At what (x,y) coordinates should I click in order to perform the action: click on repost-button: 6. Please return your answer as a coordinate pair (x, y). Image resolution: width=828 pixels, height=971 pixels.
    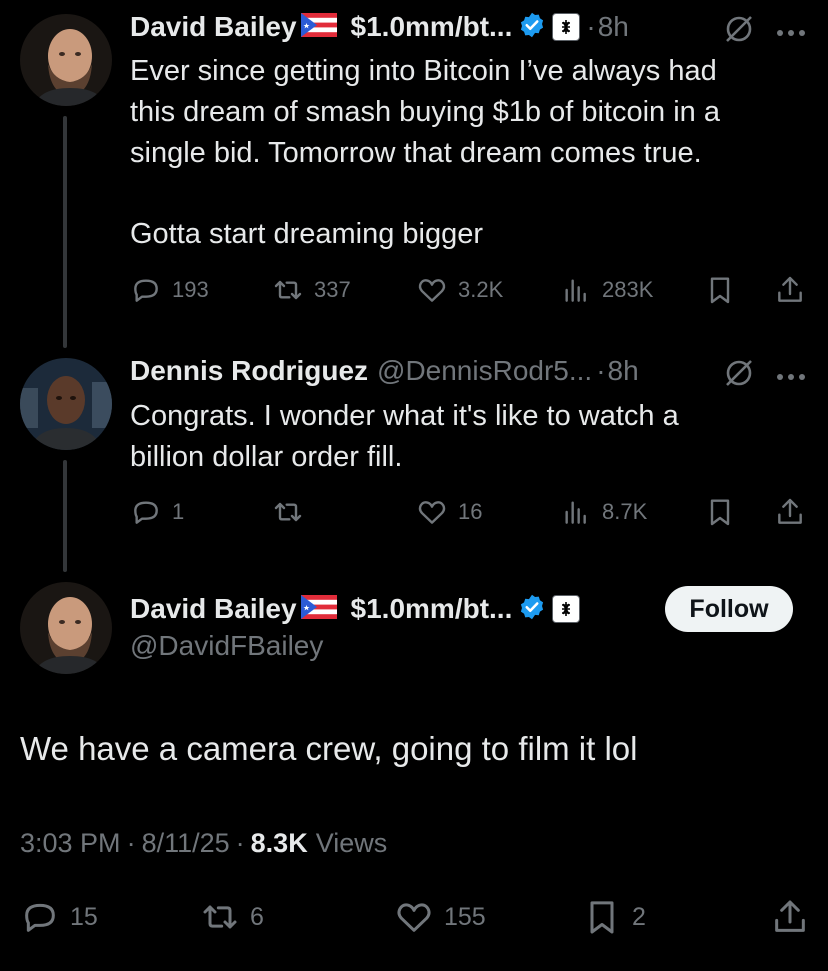
    Looking at the image, I should click on (232, 917).